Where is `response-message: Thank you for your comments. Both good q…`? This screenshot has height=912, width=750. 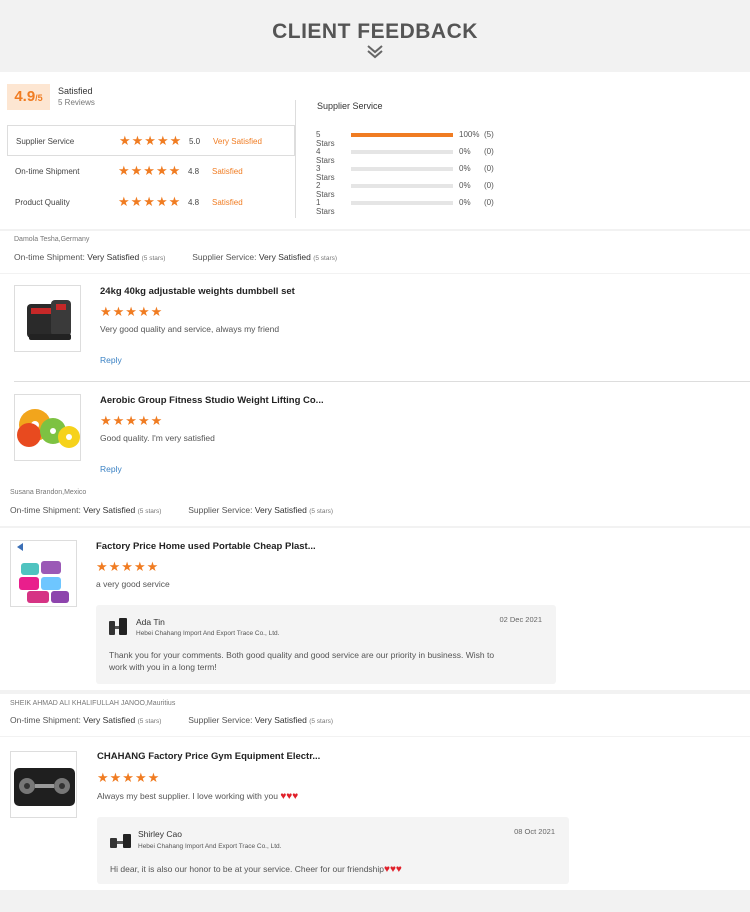
response-message: Thank you for your comments. Both good q… is located at coordinates (301, 661).